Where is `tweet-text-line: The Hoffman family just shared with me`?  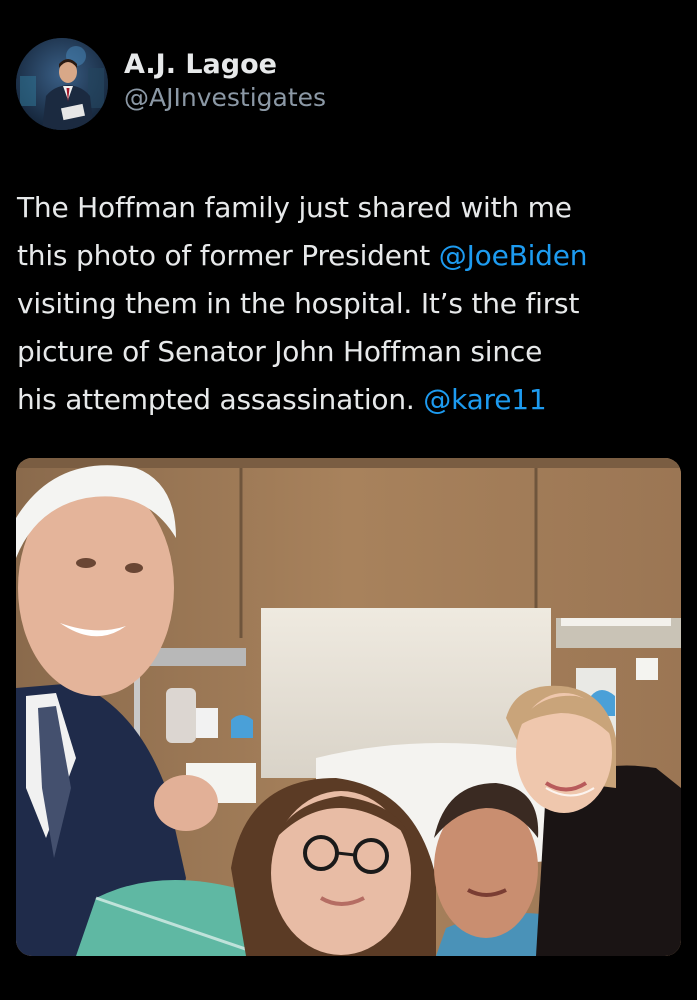
tweet-text-line: The Hoffman family just shared with me is located at coordinates (349, 208).